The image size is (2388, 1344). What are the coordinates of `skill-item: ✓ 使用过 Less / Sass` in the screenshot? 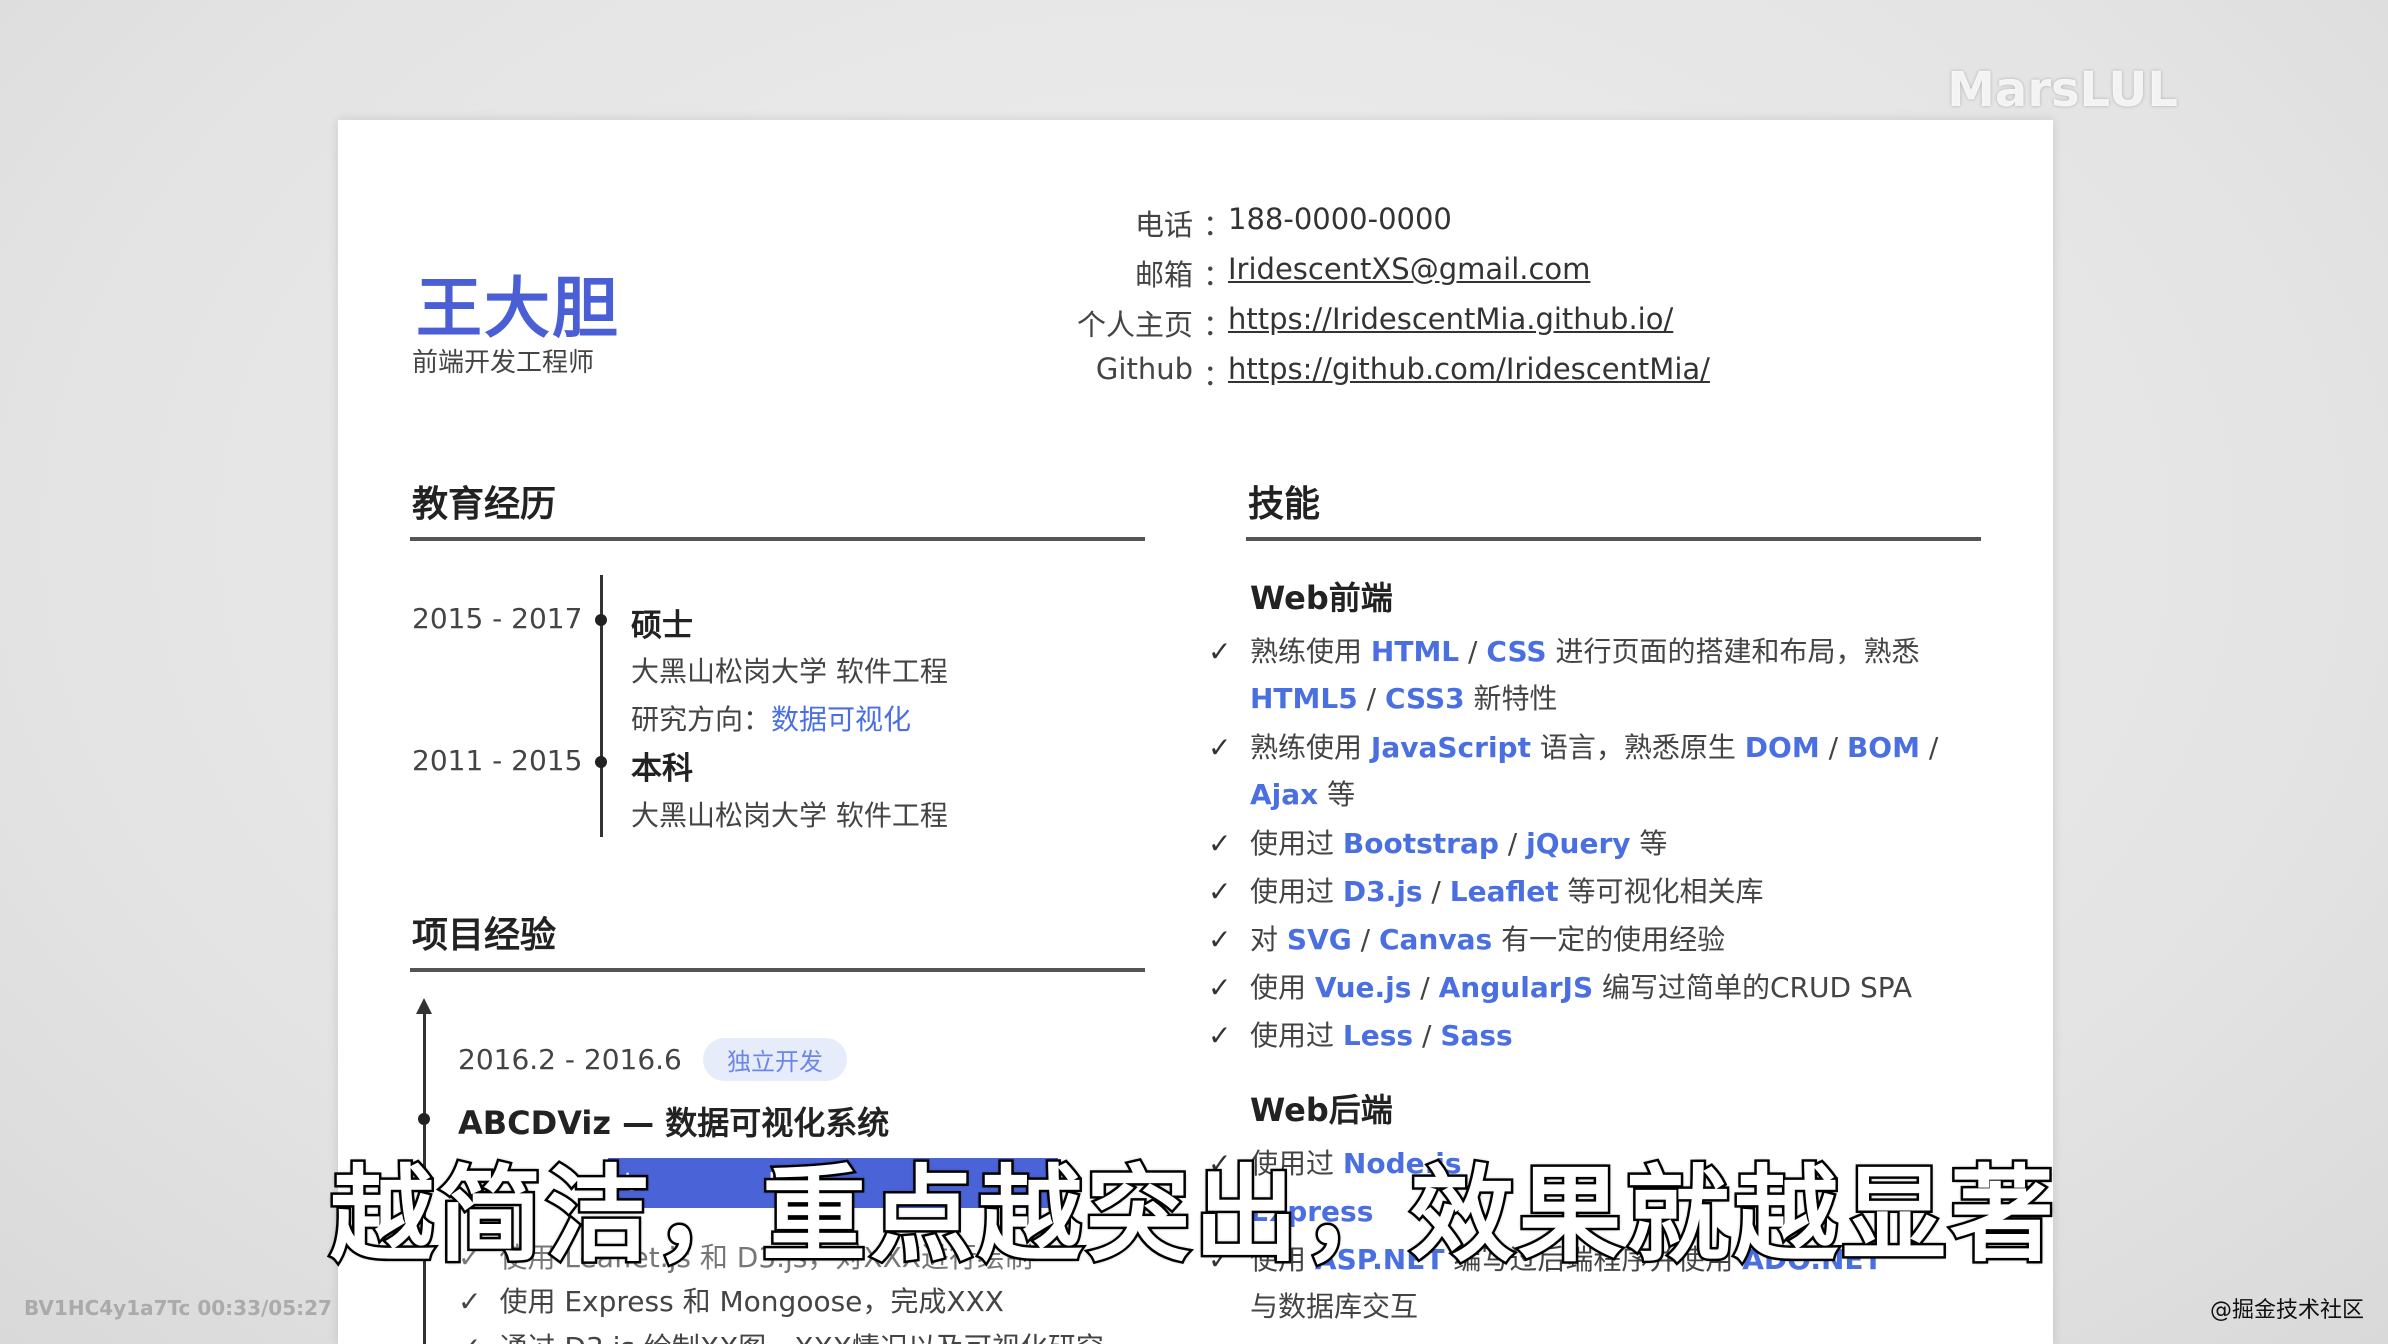 It's located at (1589, 1035).